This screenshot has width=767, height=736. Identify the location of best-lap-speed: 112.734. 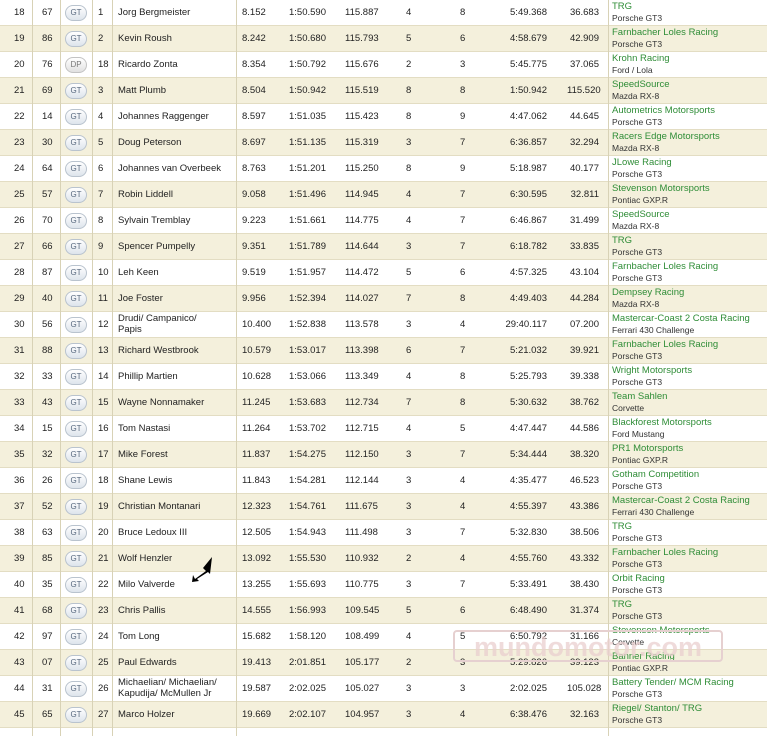
(362, 402).